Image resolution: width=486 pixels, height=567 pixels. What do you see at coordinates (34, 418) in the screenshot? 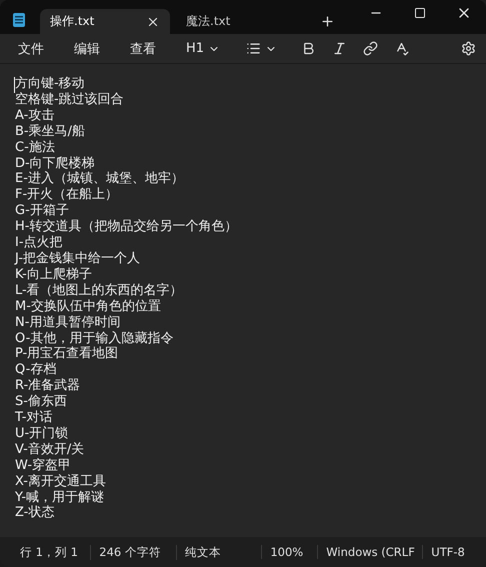
I see `text-line: T-对话` at bounding box center [34, 418].